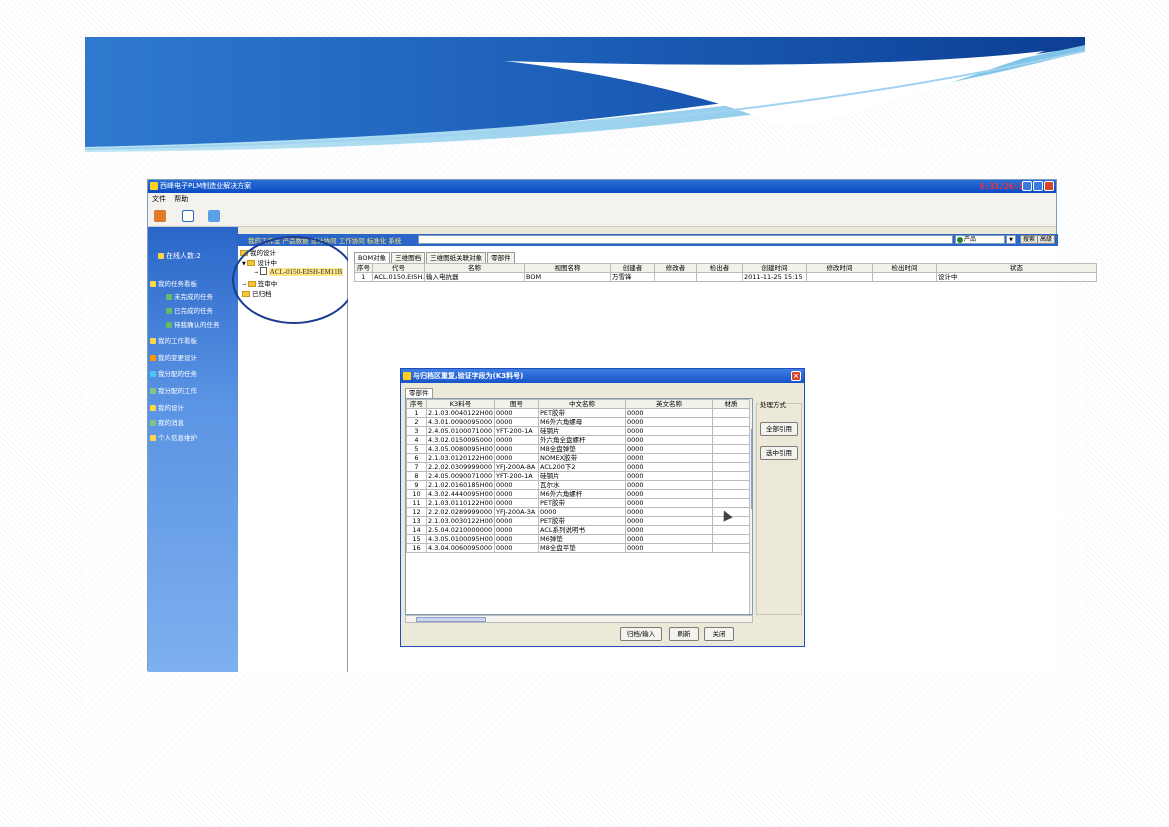  Describe the element at coordinates (579, 619) in the screenshot. I see `horizontal-scrollbar` at that location.